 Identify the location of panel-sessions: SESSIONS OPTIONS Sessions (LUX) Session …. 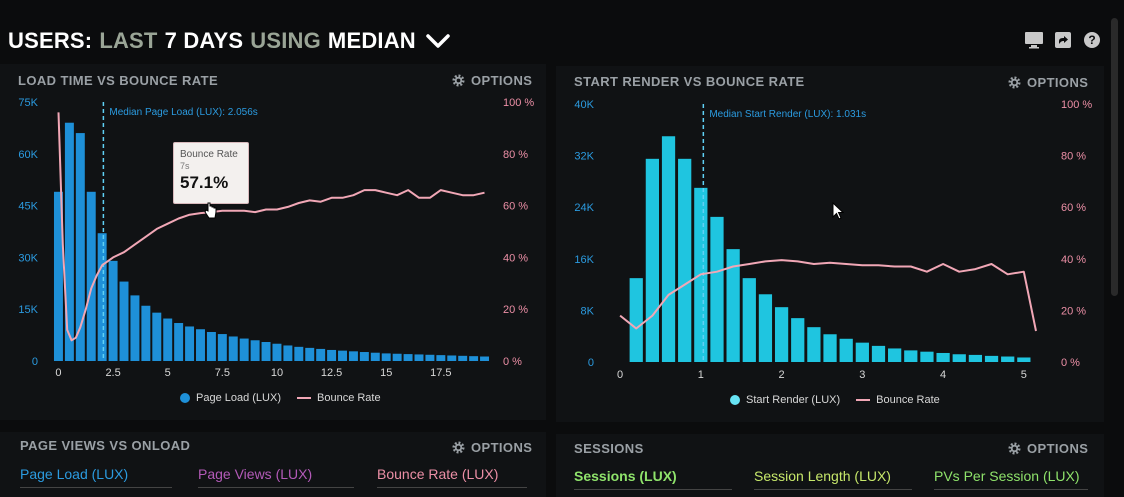
(830, 465).